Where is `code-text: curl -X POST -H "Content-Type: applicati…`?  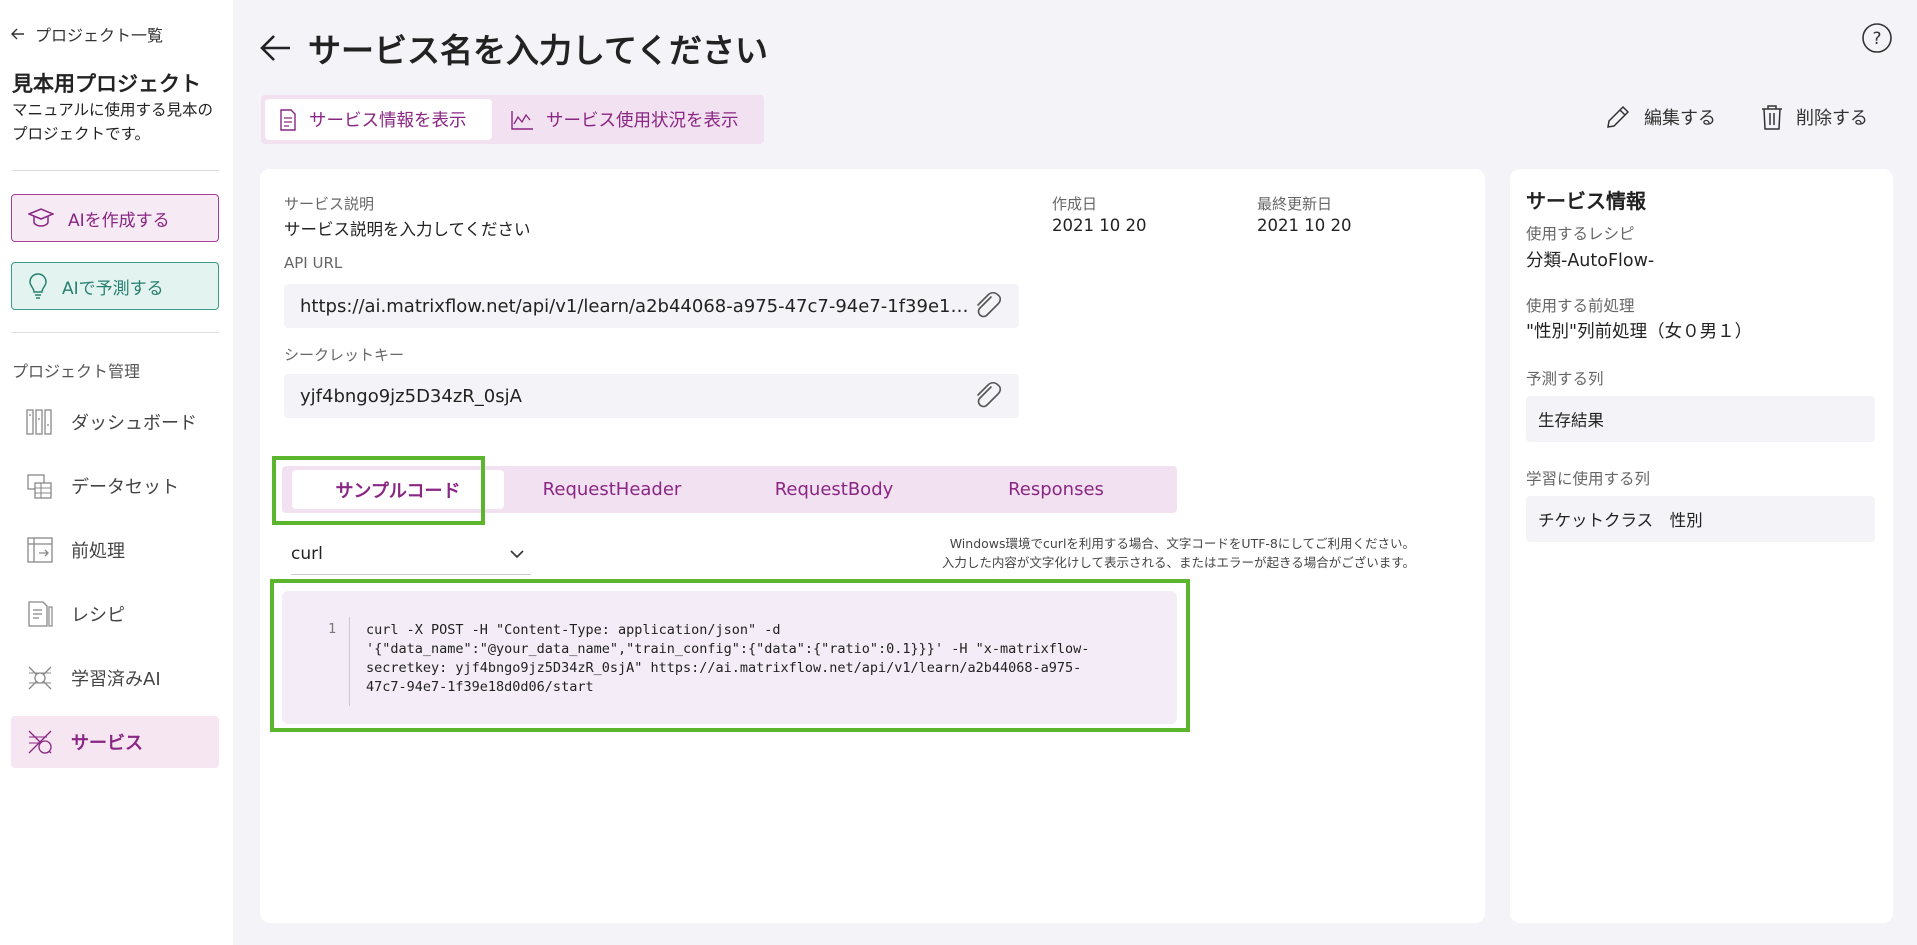 code-text: curl -X POST -H "Content-Type: applicati… is located at coordinates (728, 658).